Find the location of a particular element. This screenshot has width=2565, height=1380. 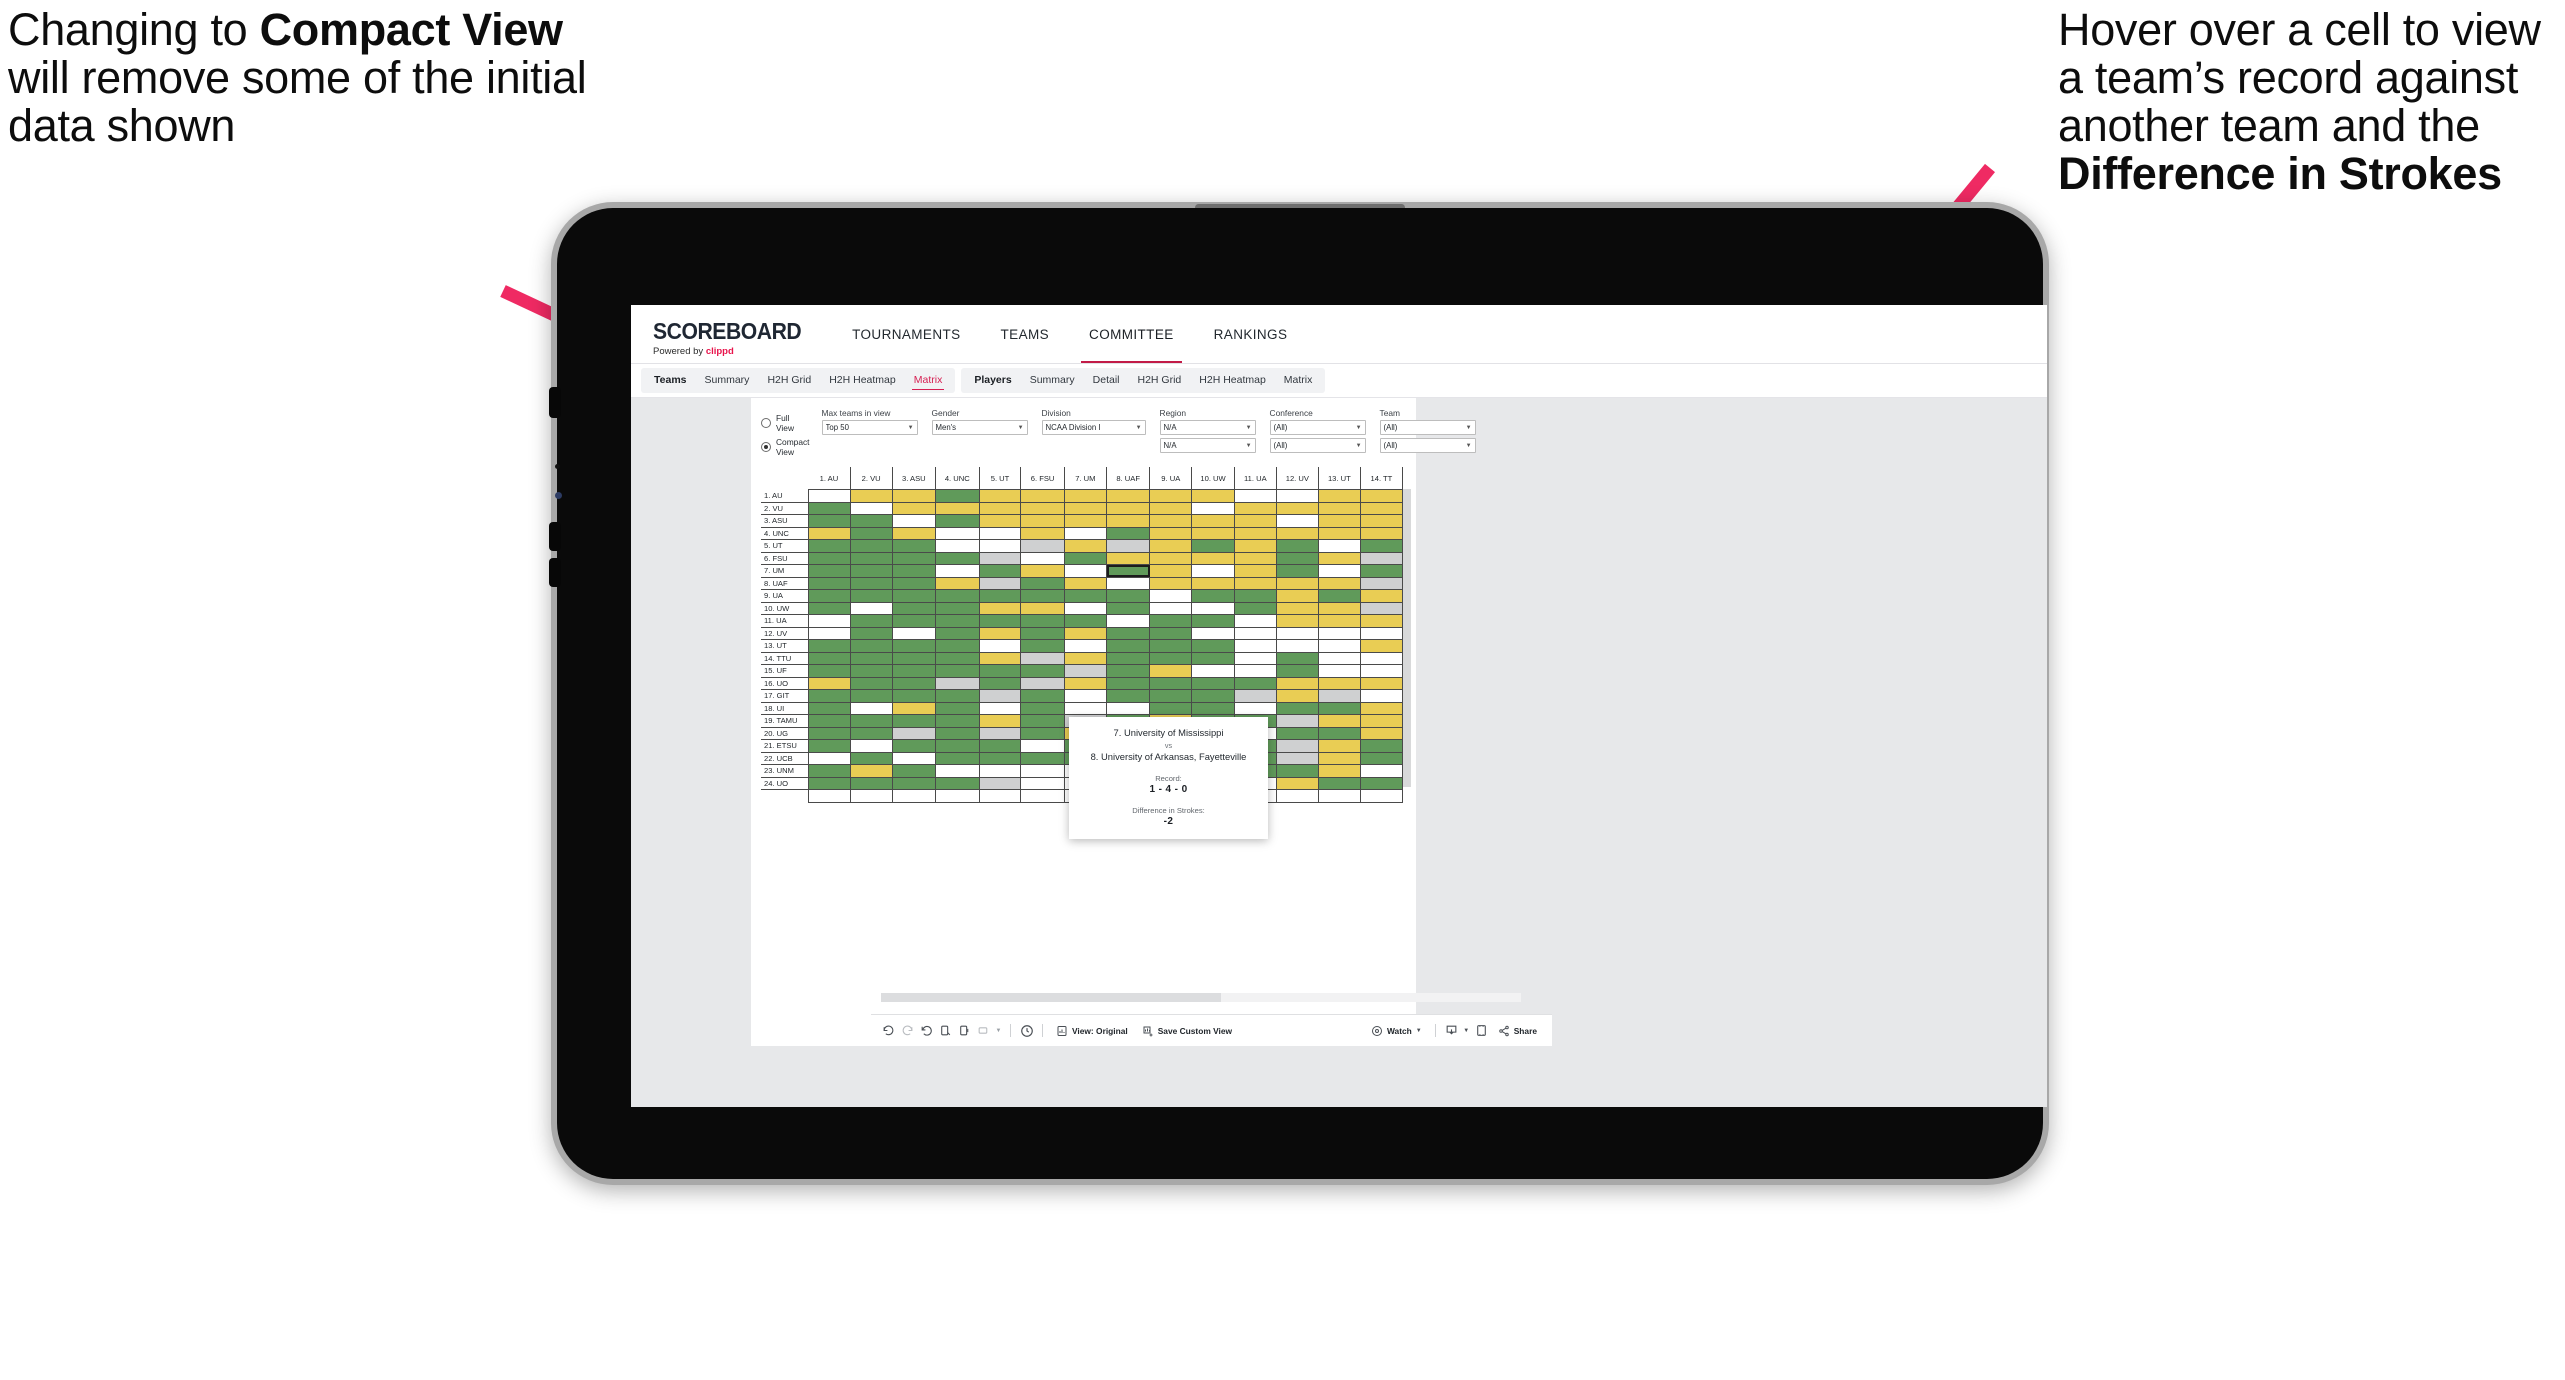

matrix-row-label: 14. TTU is located at coordinates (785, 658).